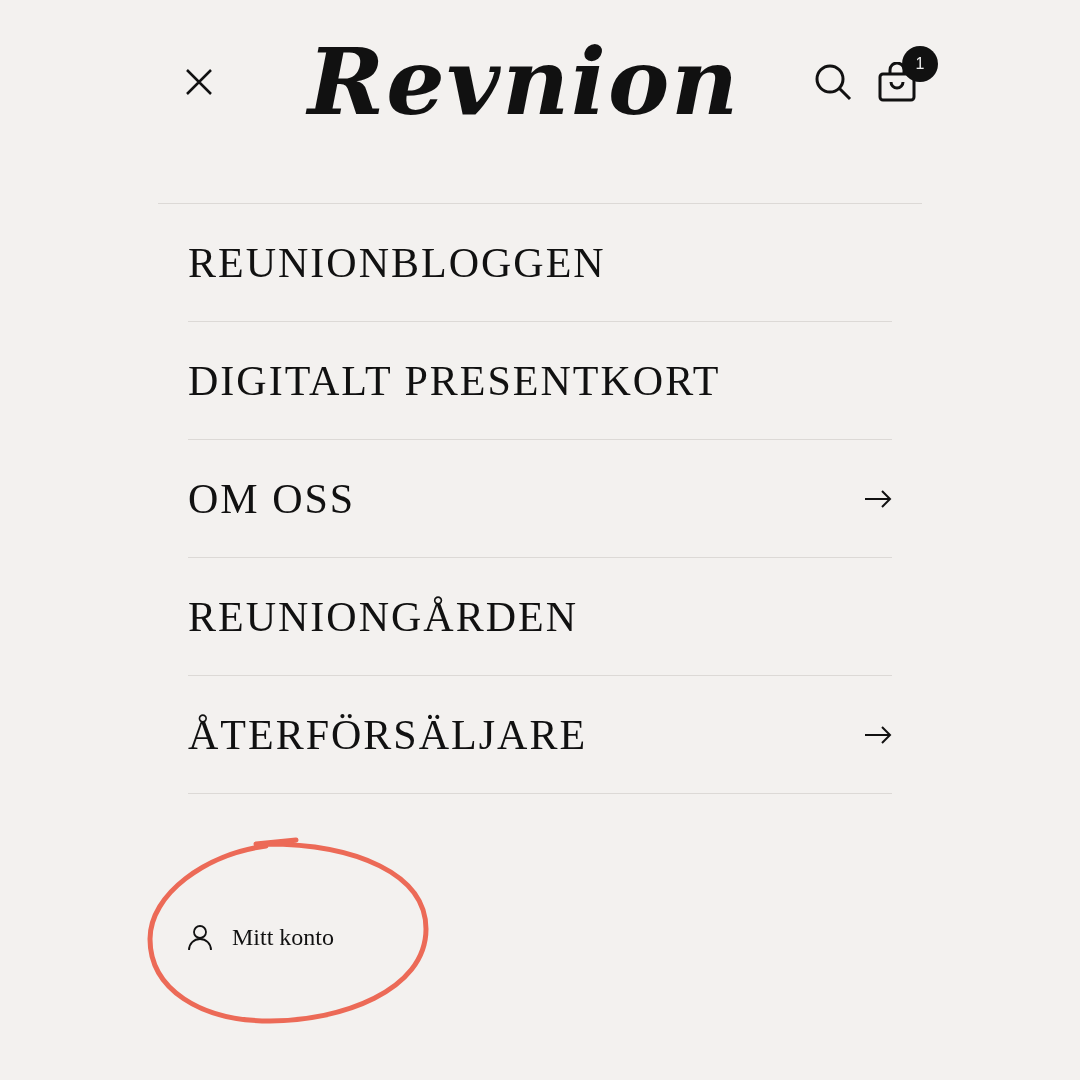  I want to click on close-button, so click(199, 81).